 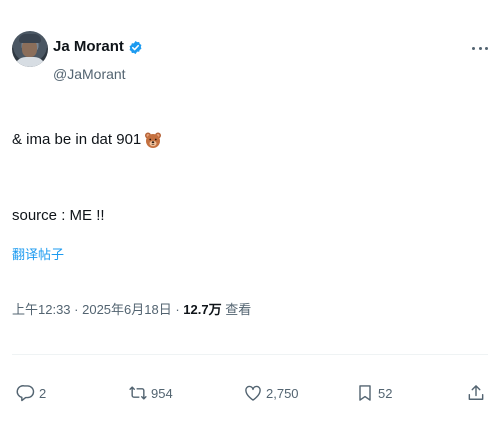 What do you see at coordinates (385, 393) in the screenshot?
I see `bookmark-count: 52` at bounding box center [385, 393].